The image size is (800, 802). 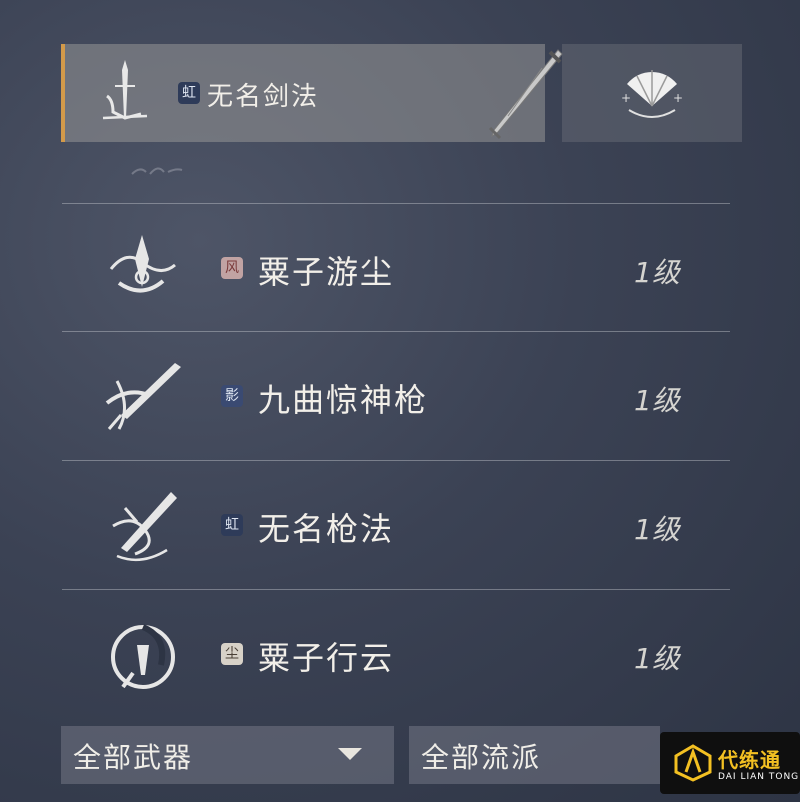 What do you see at coordinates (396, 526) in the screenshot?
I see `skill-row: 虹 无名枪法 1级` at bounding box center [396, 526].